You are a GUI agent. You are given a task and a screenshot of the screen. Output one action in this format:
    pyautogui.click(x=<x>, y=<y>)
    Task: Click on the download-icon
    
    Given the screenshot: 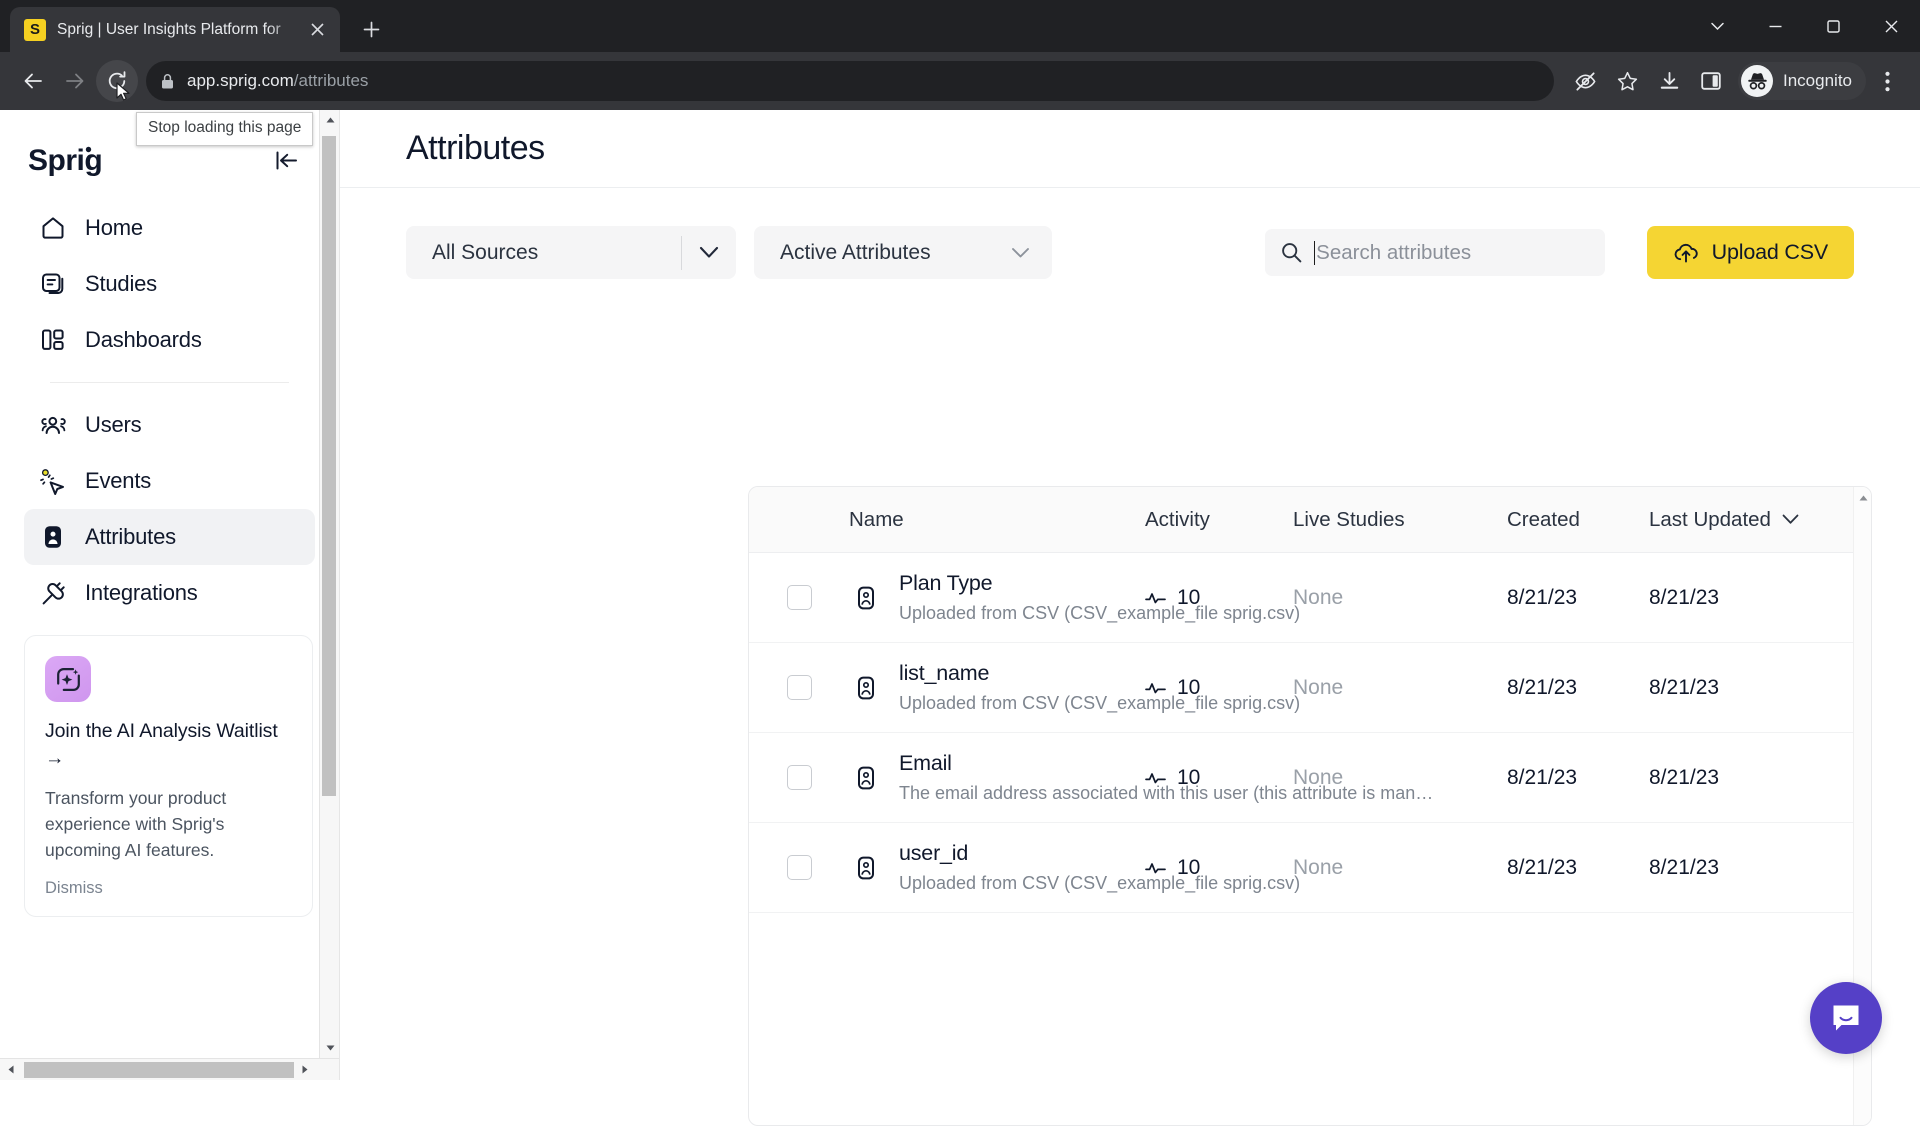 What is the action you would take?
    pyautogui.click(x=1669, y=81)
    